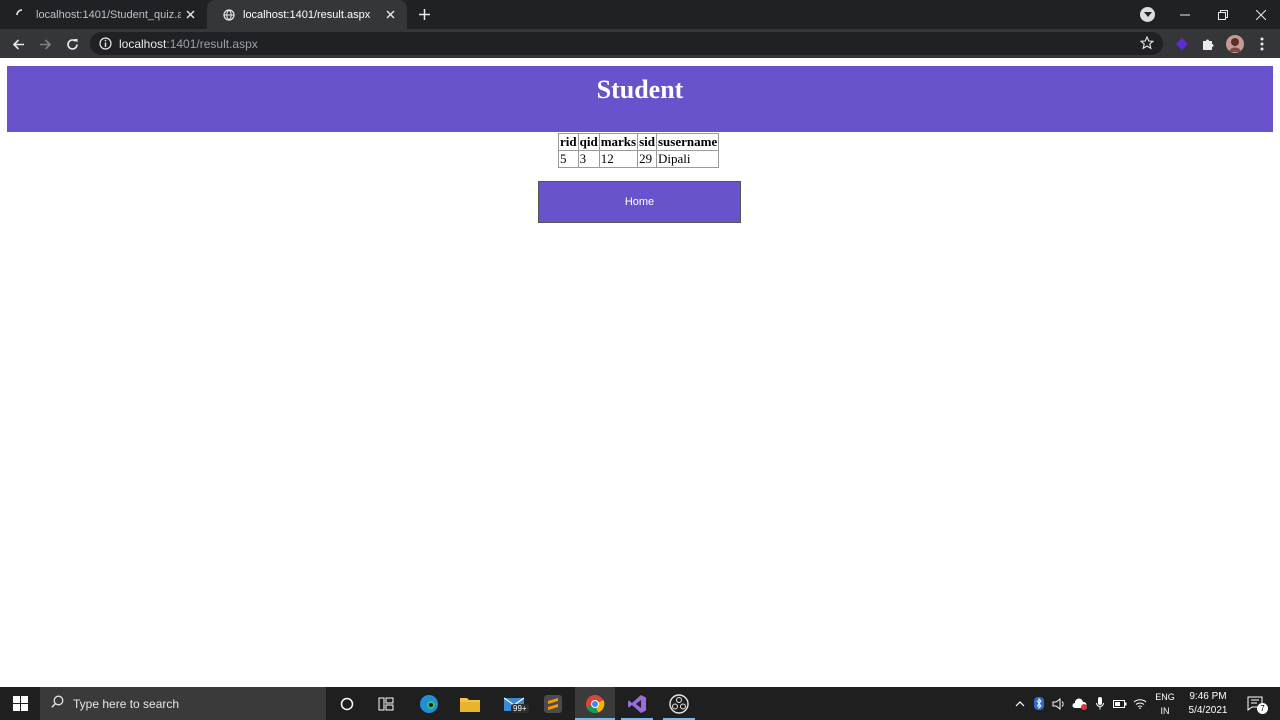 Image resolution: width=1280 pixels, height=720 pixels. Describe the element at coordinates (1185, 14) in the screenshot. I see `minimize-icon` at that location.